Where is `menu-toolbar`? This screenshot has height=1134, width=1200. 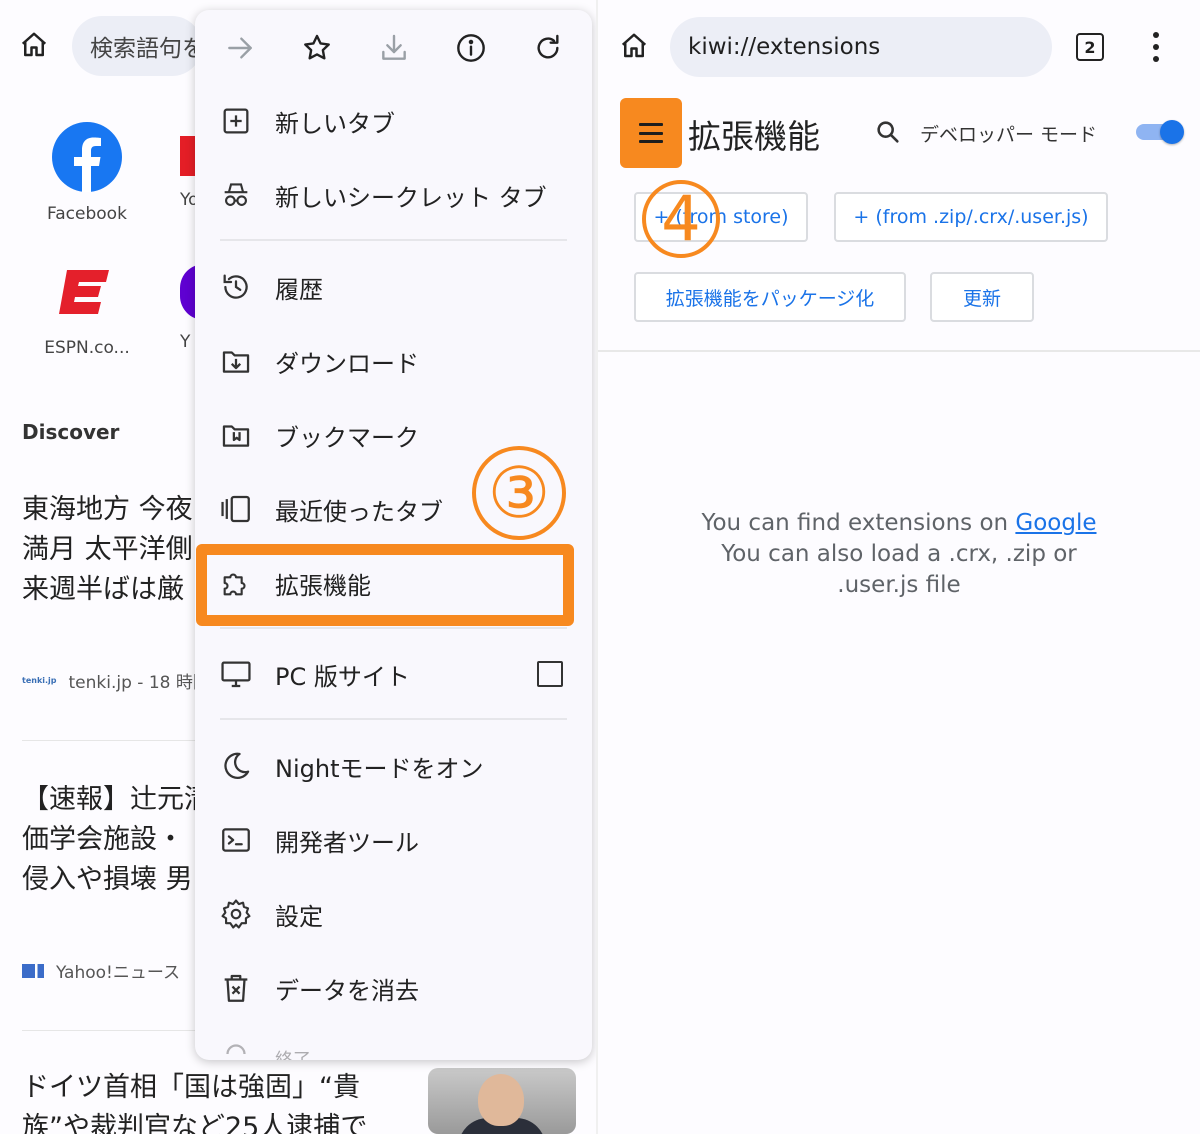
menu-toolbar is located at coordinates (393, 47).